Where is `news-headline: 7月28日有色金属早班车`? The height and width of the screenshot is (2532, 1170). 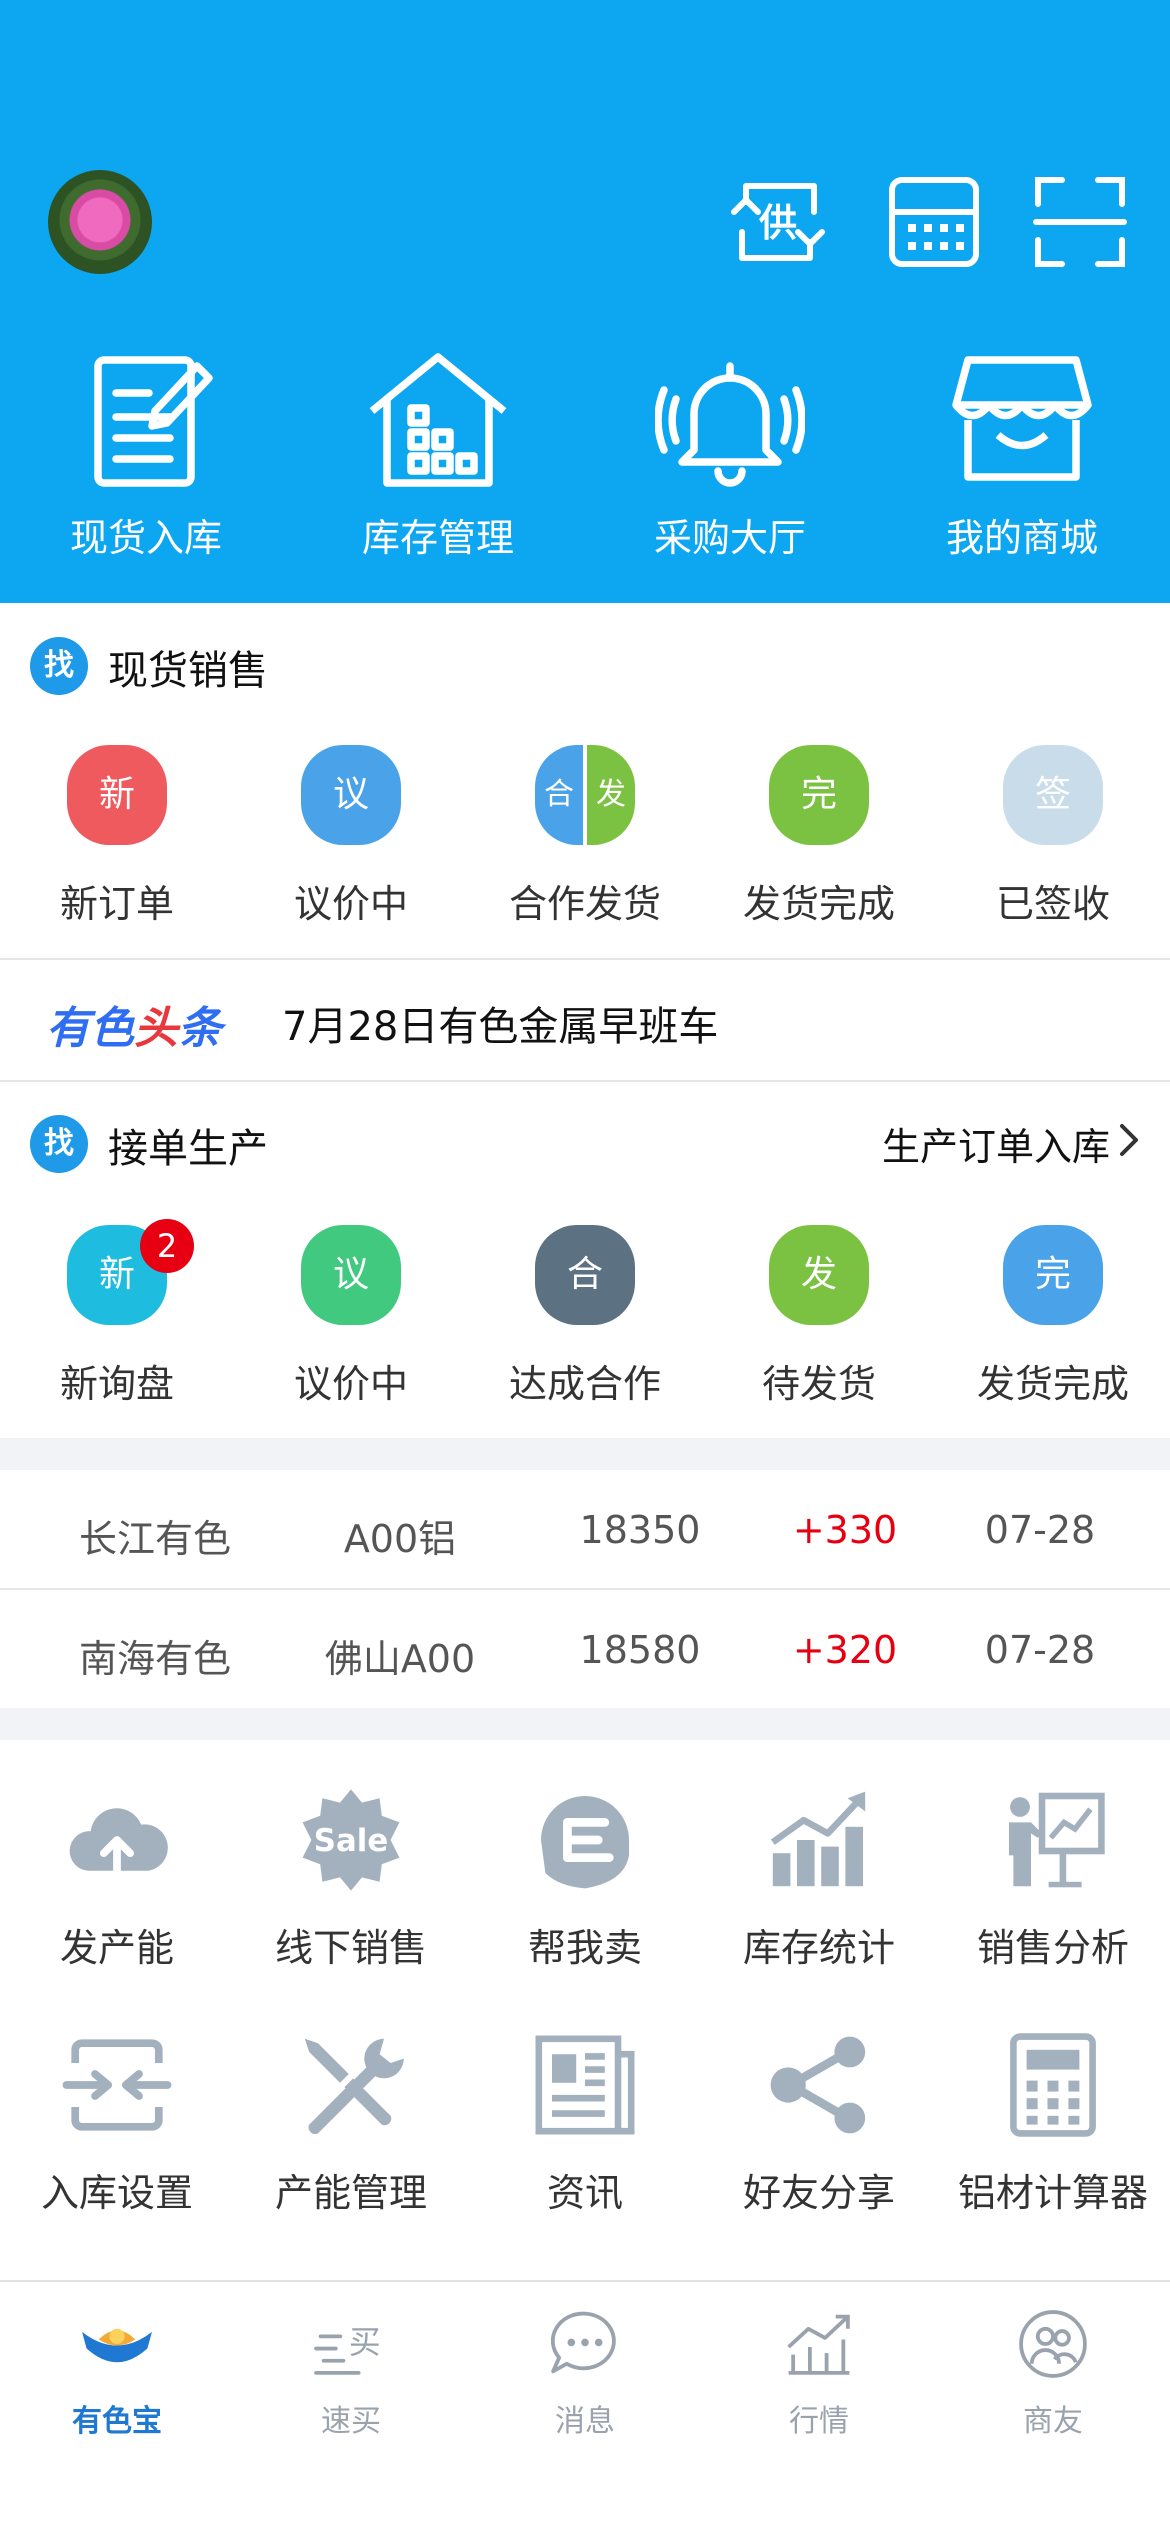 news-headline: 7月28日有色金属早班车 is located at coordinates (500, 1023).